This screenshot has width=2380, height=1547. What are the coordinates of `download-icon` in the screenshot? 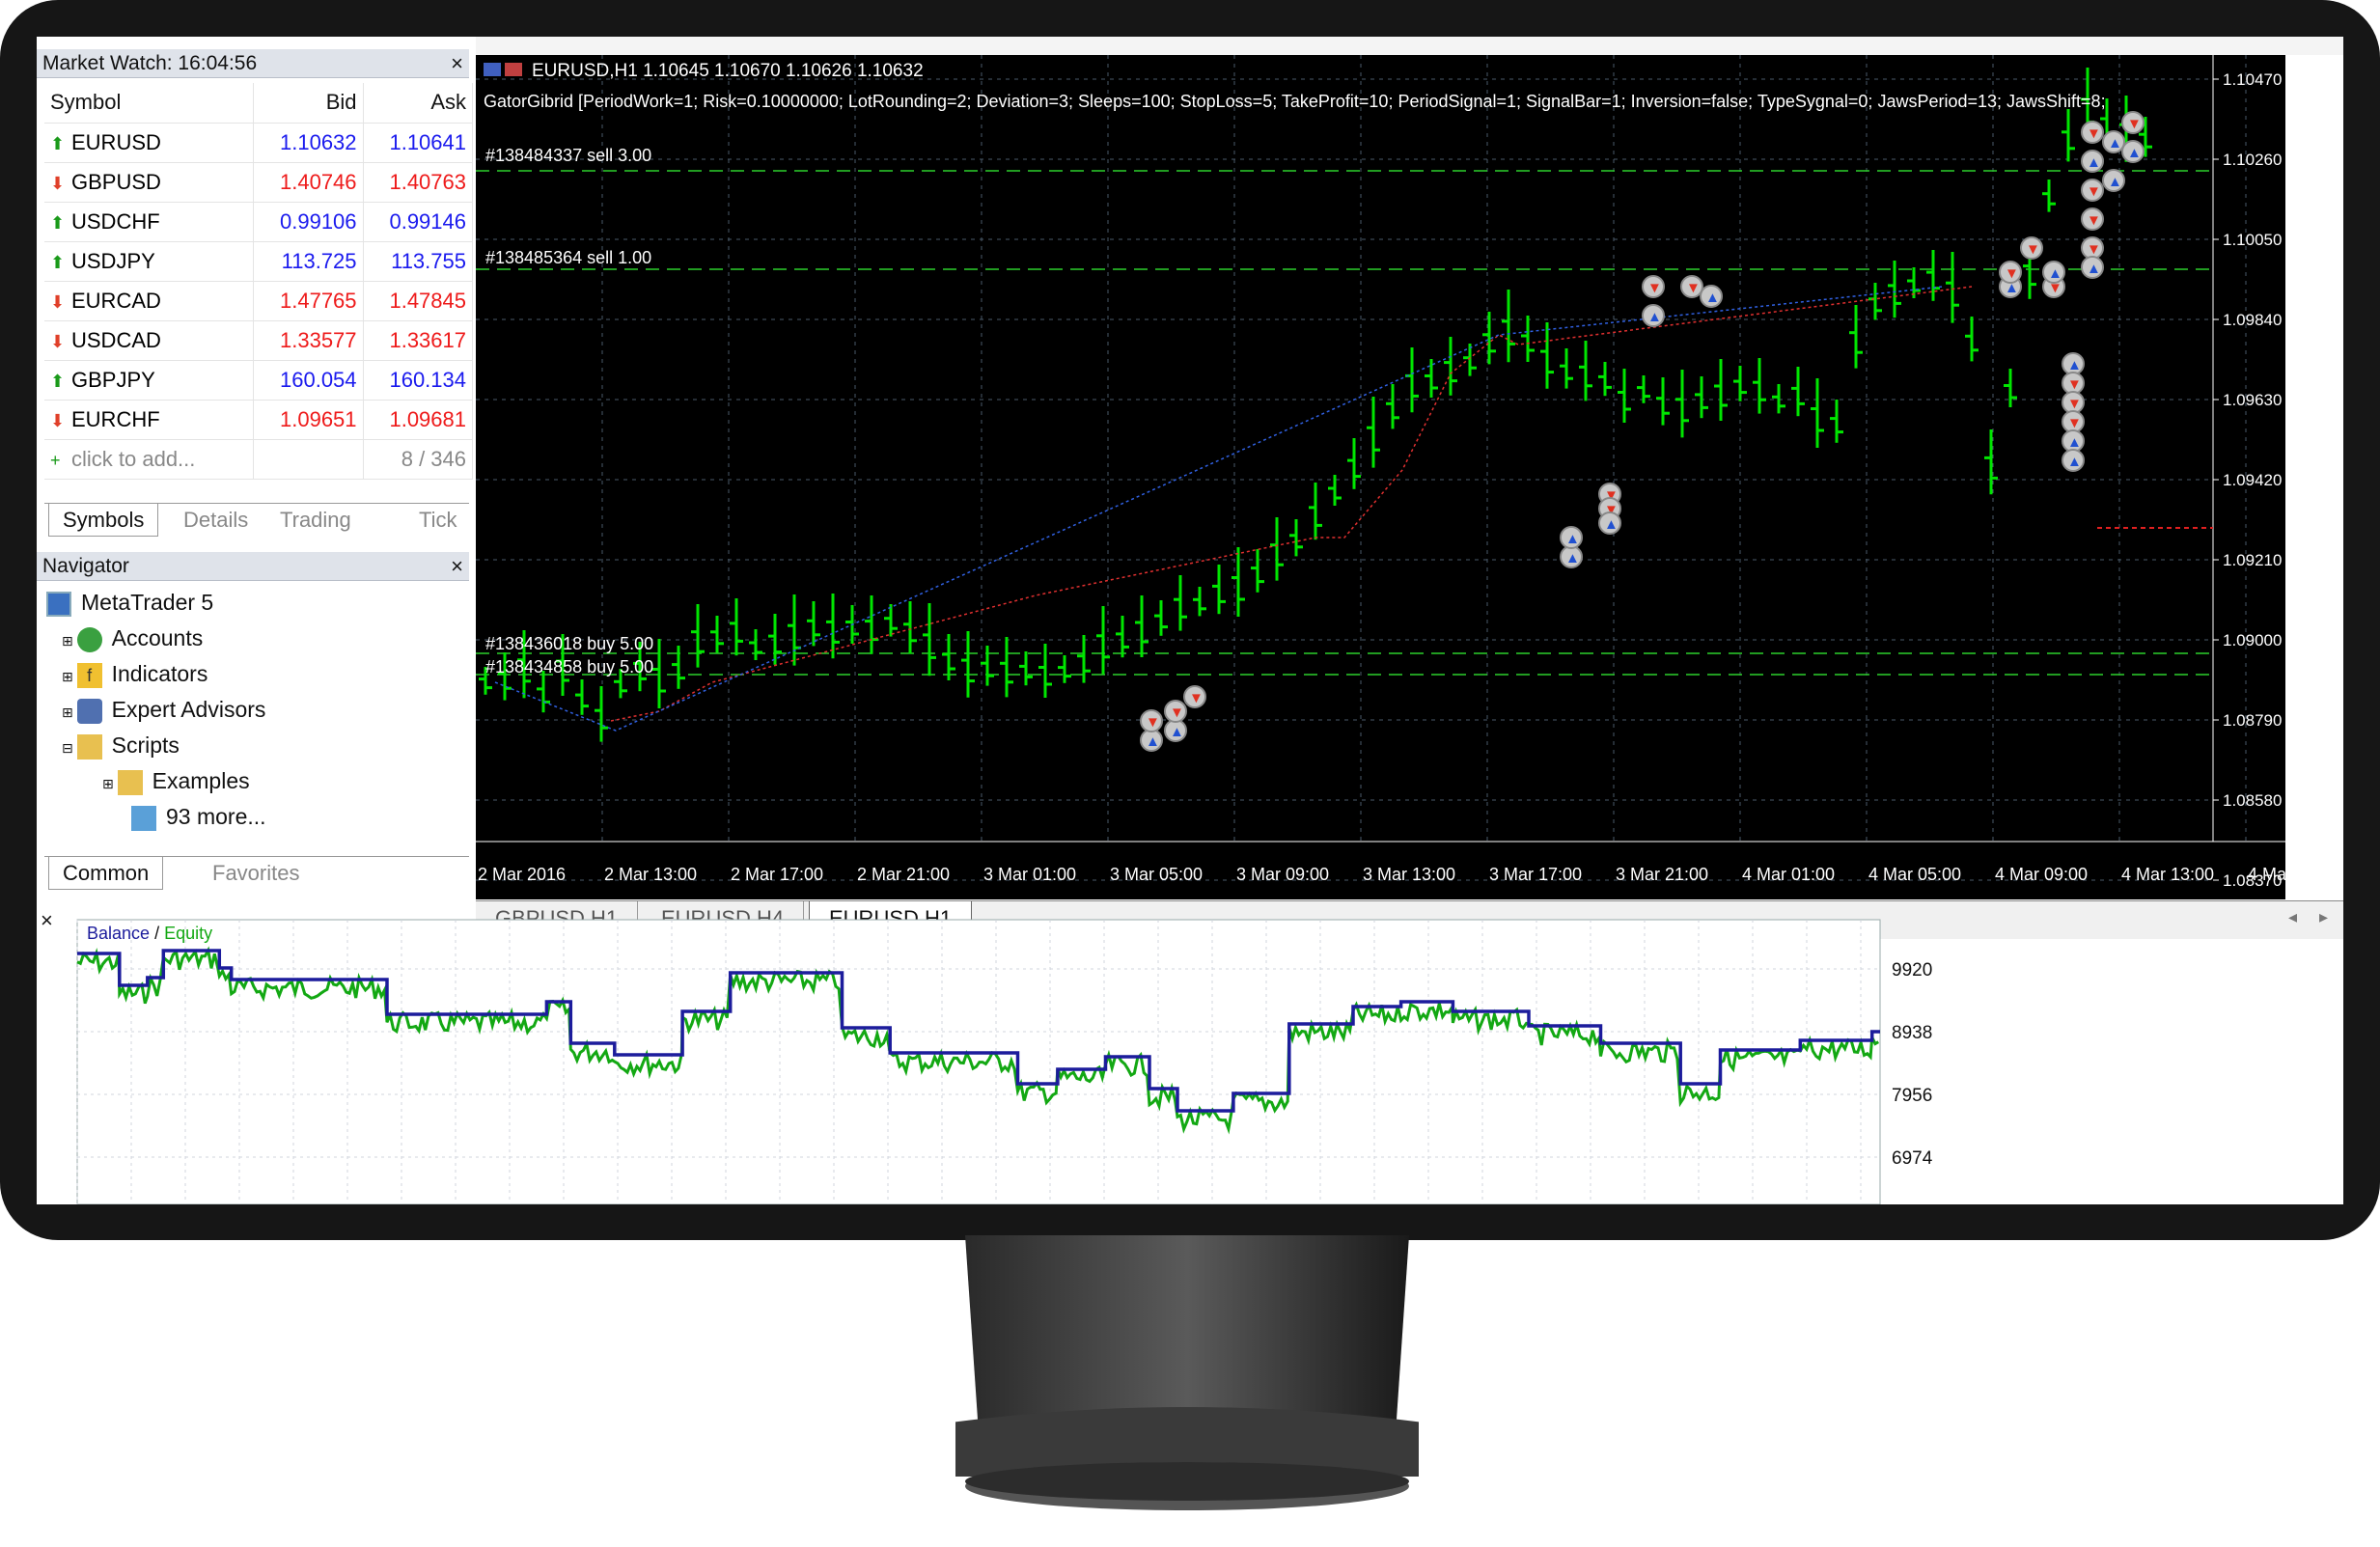 It's located at (143, 818).